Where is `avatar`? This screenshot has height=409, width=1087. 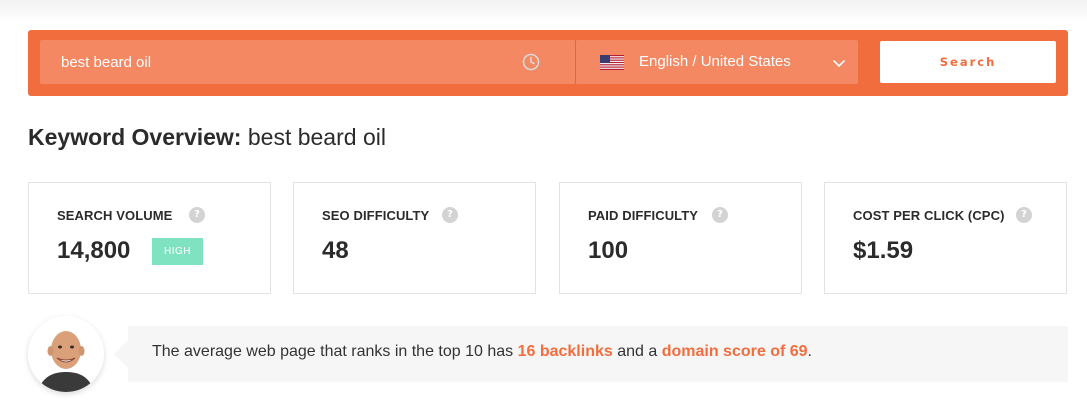 avatar is located at coordinates (66, 354).